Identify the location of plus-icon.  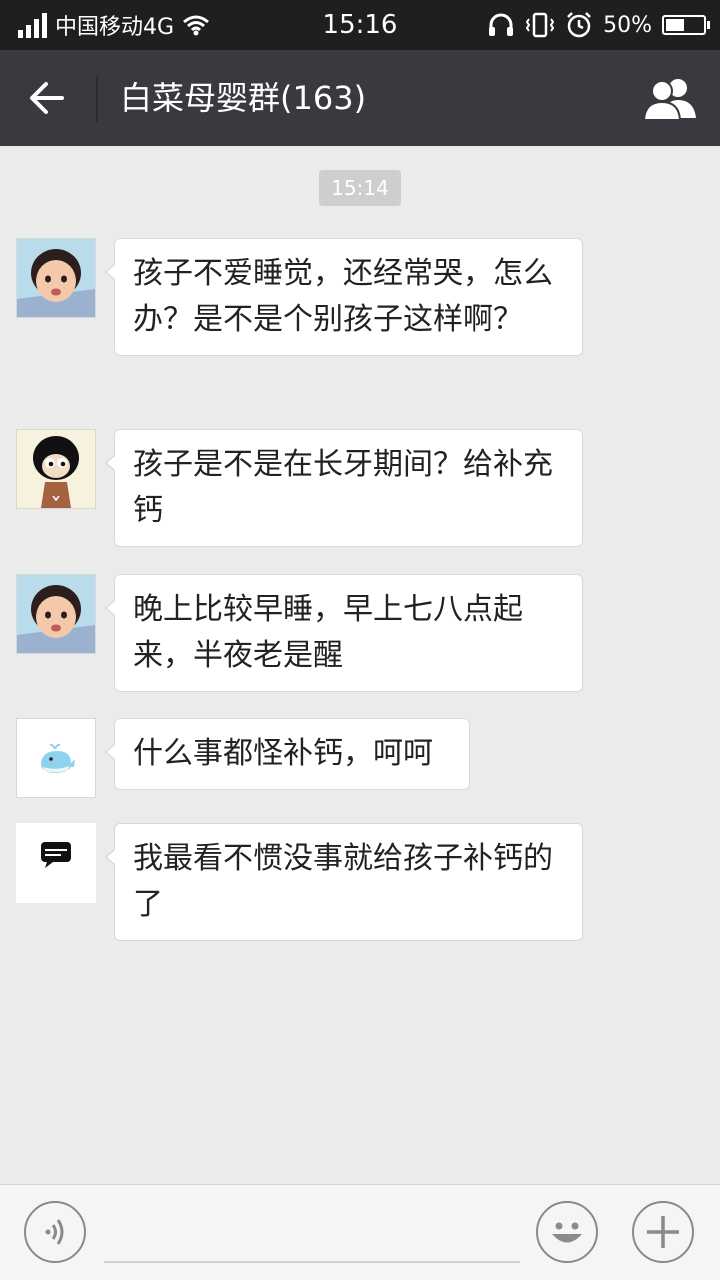
(663, 1232).